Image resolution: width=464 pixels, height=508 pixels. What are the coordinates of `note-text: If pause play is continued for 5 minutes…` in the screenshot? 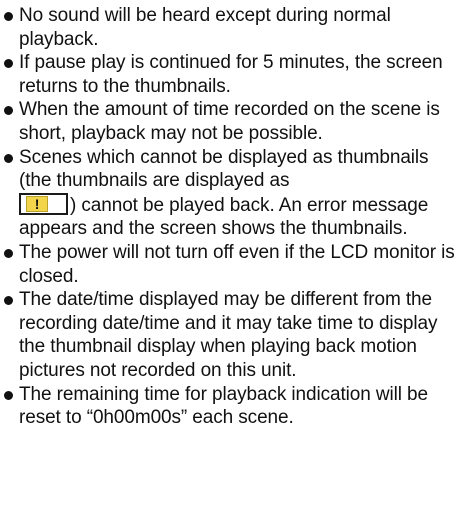 It's located at (231, 74).